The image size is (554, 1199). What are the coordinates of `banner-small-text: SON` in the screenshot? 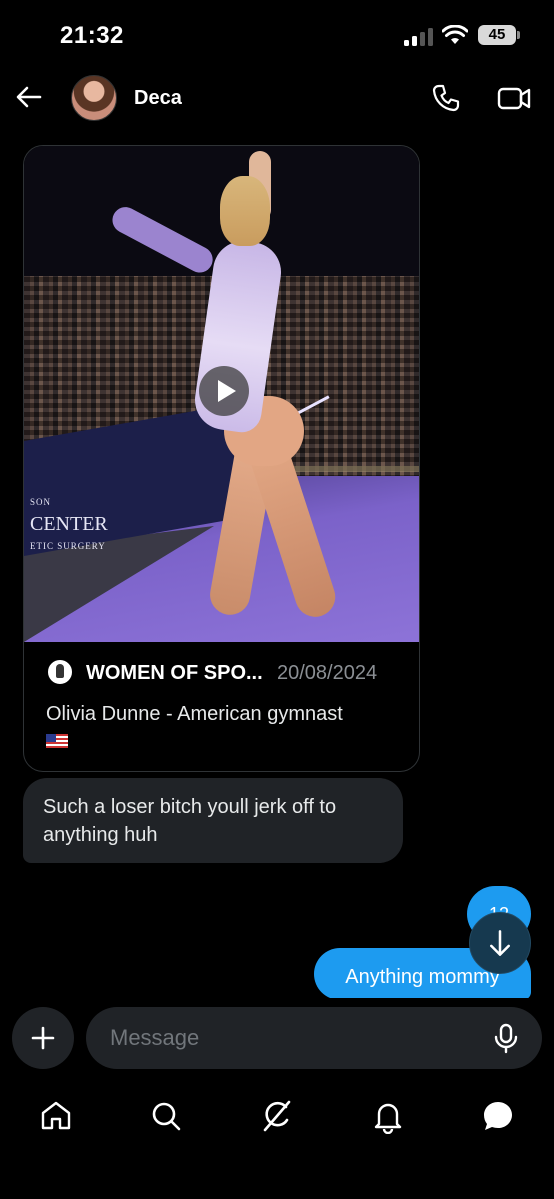 It's located at (41, 502).